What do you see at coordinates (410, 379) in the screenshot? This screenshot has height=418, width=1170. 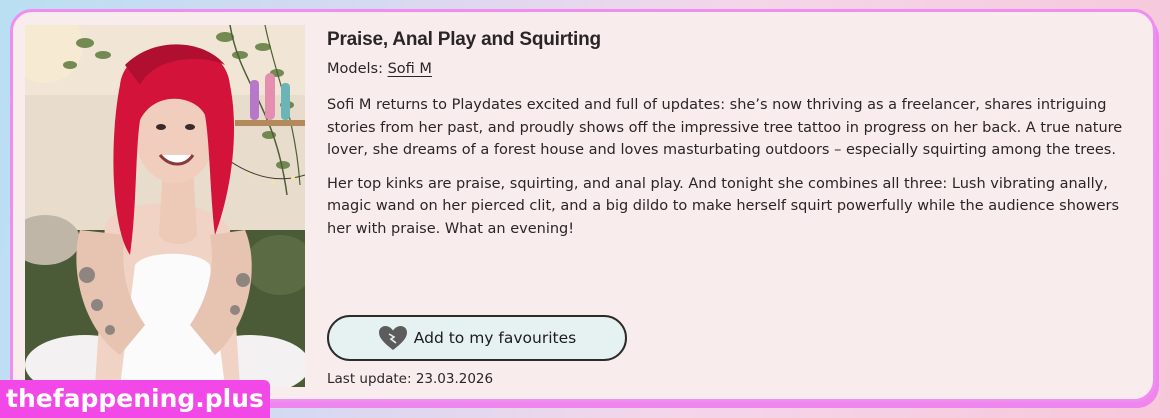 I see `last-update: Last update: 23.03.2026` at bounding box center [410, 379].